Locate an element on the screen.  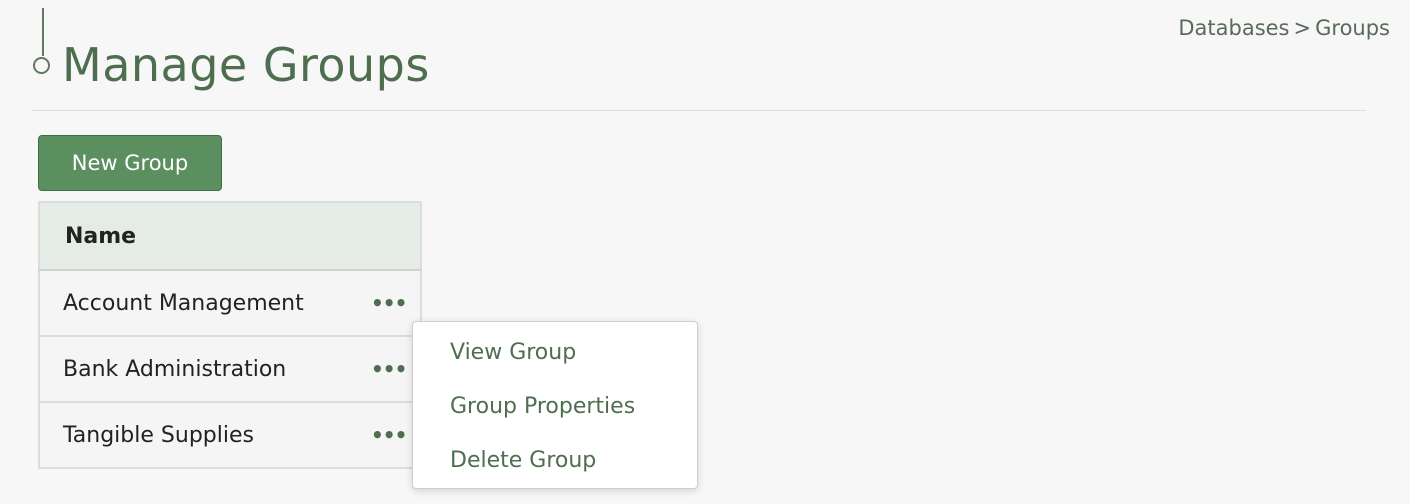
table-row: Bank Administration ••• is located at coordinates (230, 369).